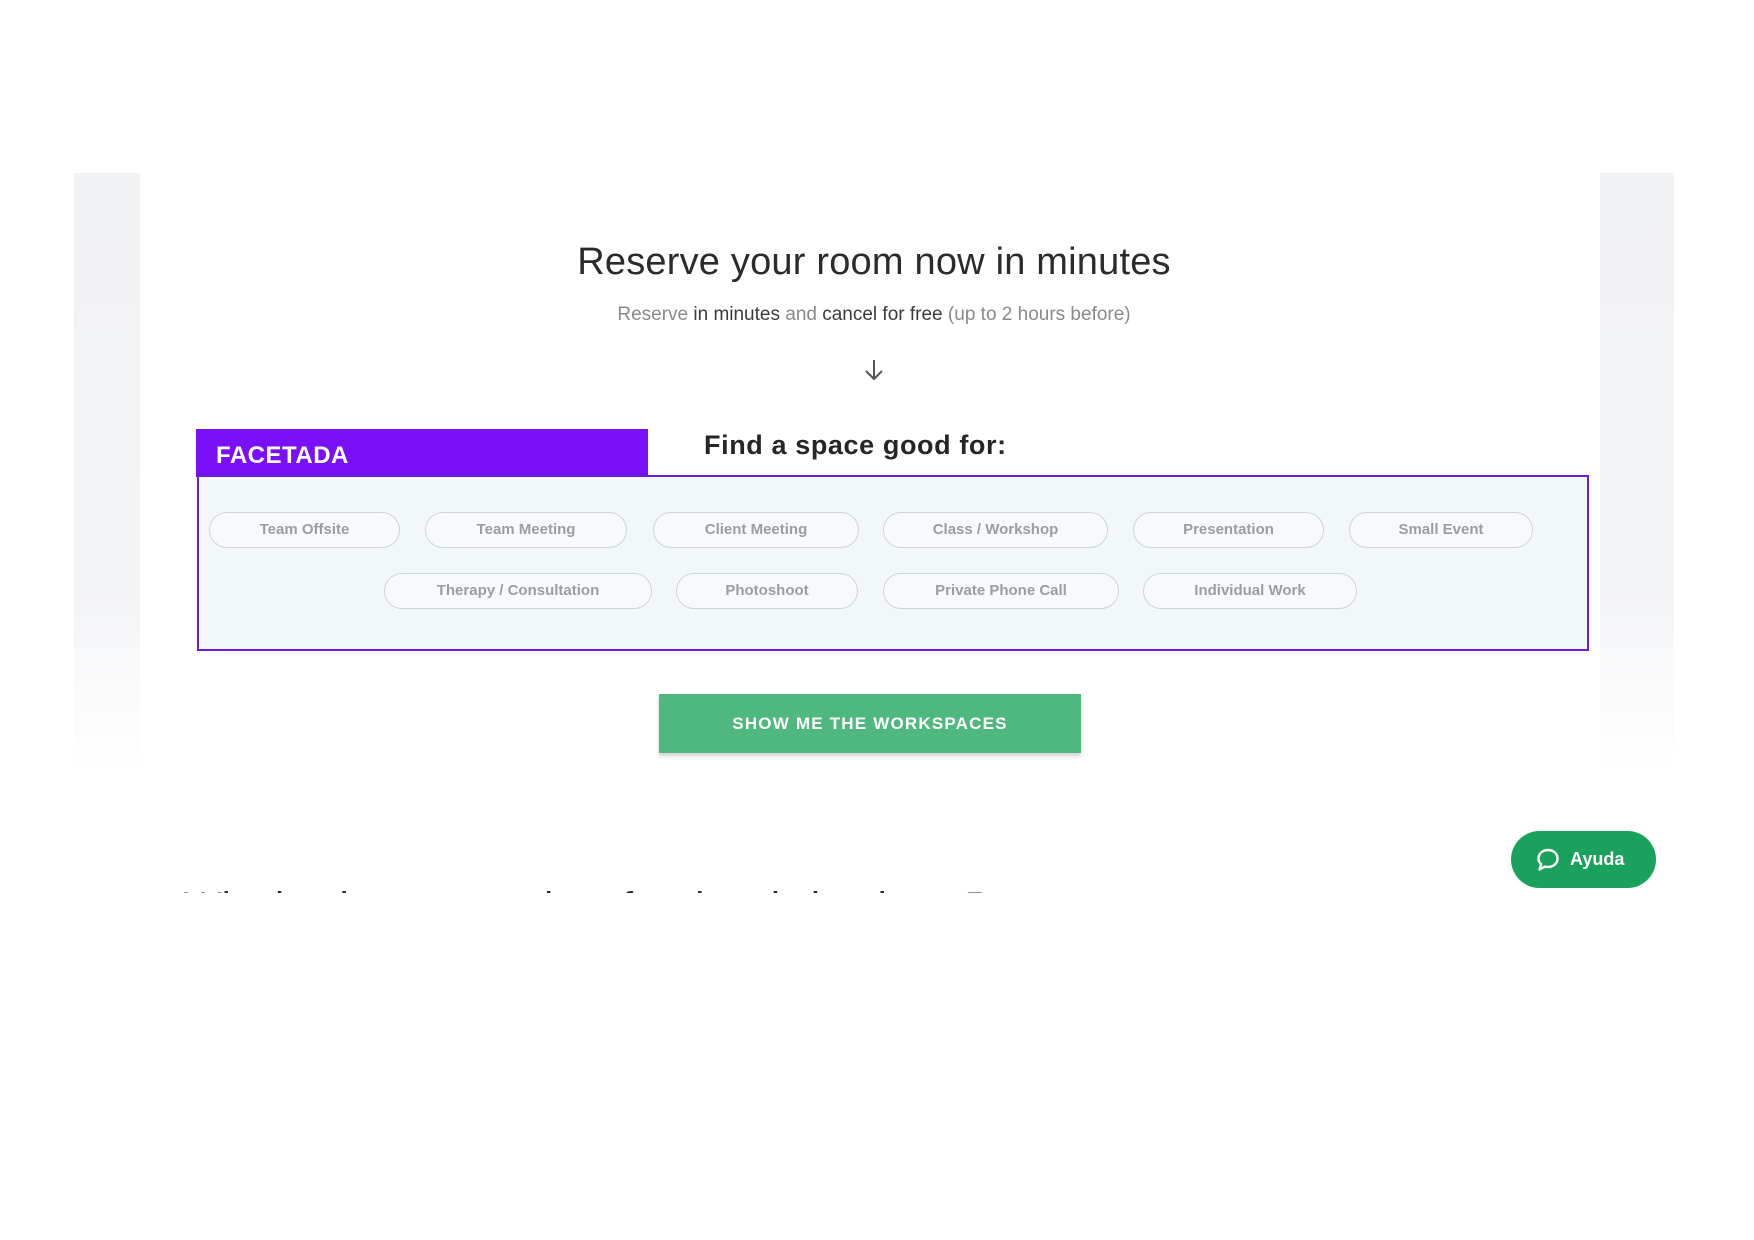  I want to click on subtitle-part-up-to: (up to 2 hours before), so click(1036, 314).